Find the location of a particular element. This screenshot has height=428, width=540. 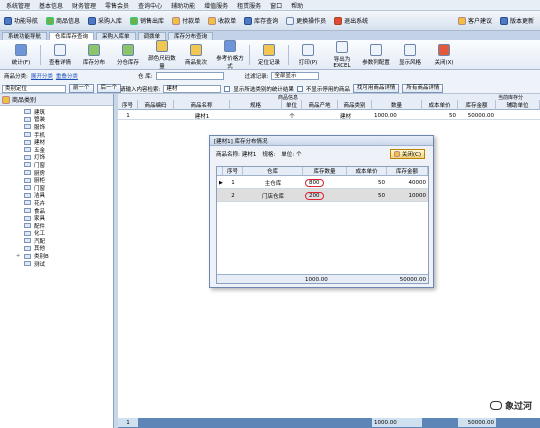

tree-item: 测试 is located at coordinates (59, 264).